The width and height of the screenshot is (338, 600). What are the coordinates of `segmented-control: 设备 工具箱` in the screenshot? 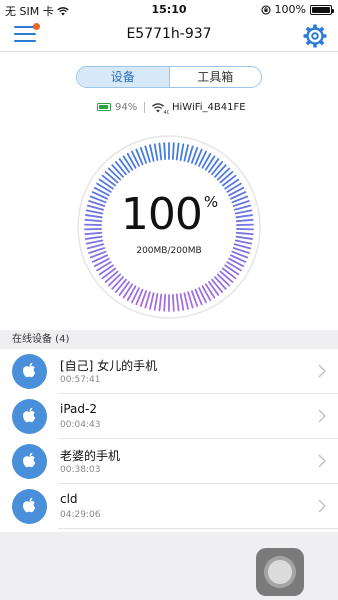 It's located at (169, 77).